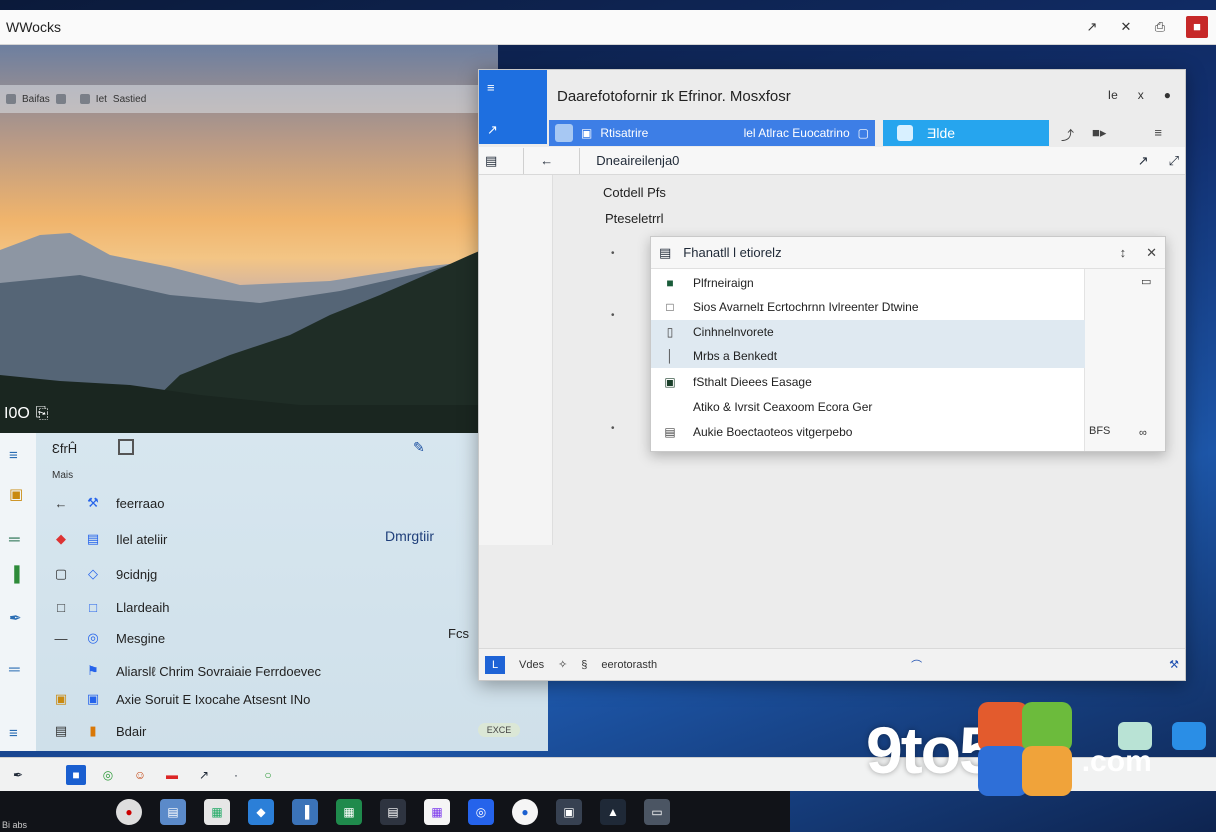 The width and height of the screenshot is (1216, 832). Describe the element at coordinates (752, 382) in the screenshot. I see `menu-item-label: fSthalt Dieees Easage` at that location.